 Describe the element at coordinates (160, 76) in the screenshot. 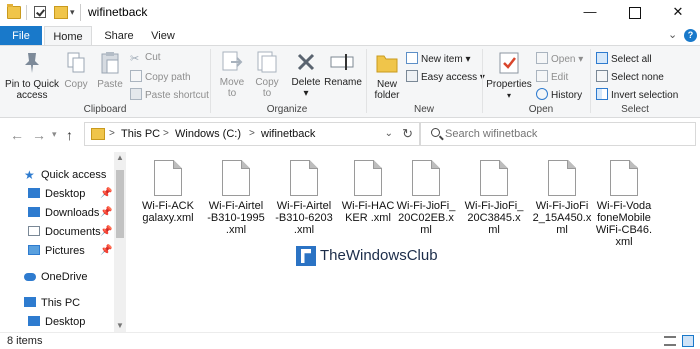

I see `copy-path-button: Copy path` at that location.